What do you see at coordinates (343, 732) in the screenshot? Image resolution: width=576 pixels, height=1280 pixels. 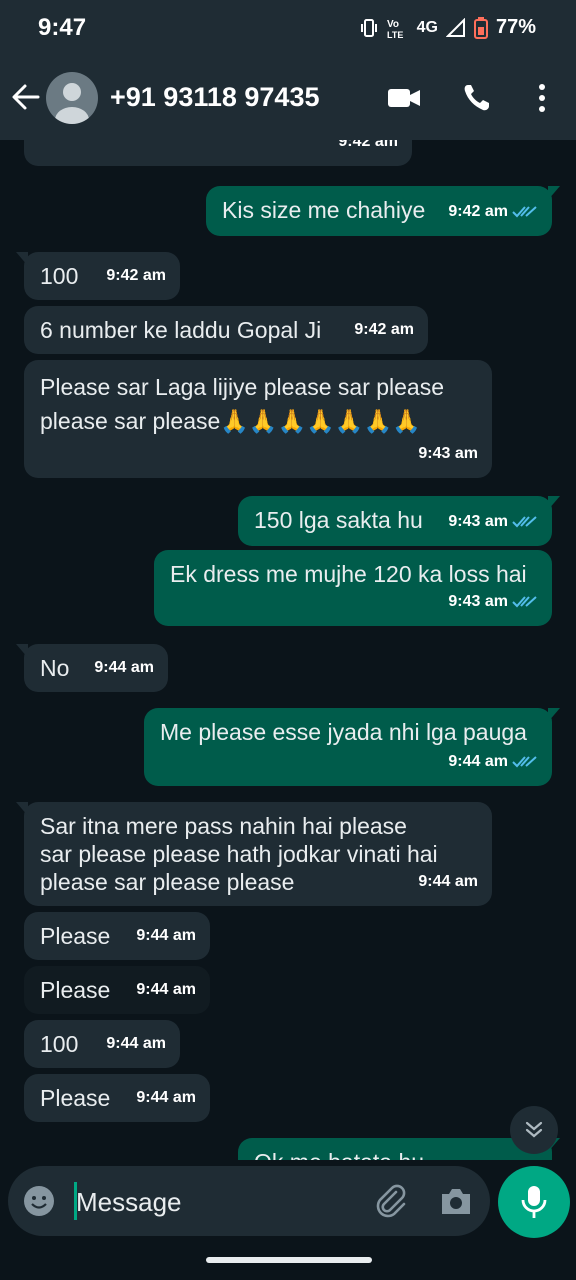 I see `message-text: Me please esse jyada nhi lga pauga` at bounding box center [343, 732].